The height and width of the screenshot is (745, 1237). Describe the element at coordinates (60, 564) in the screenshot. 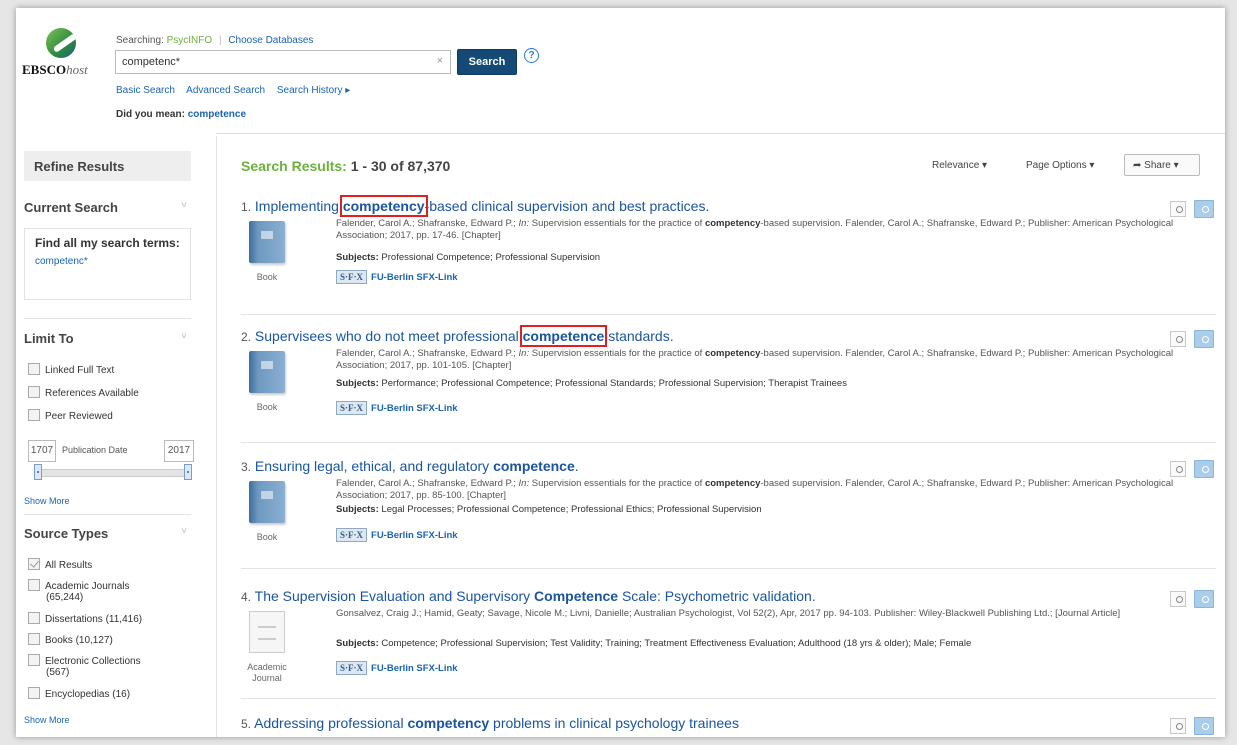

I see `source-all-results: All Results` at that location.